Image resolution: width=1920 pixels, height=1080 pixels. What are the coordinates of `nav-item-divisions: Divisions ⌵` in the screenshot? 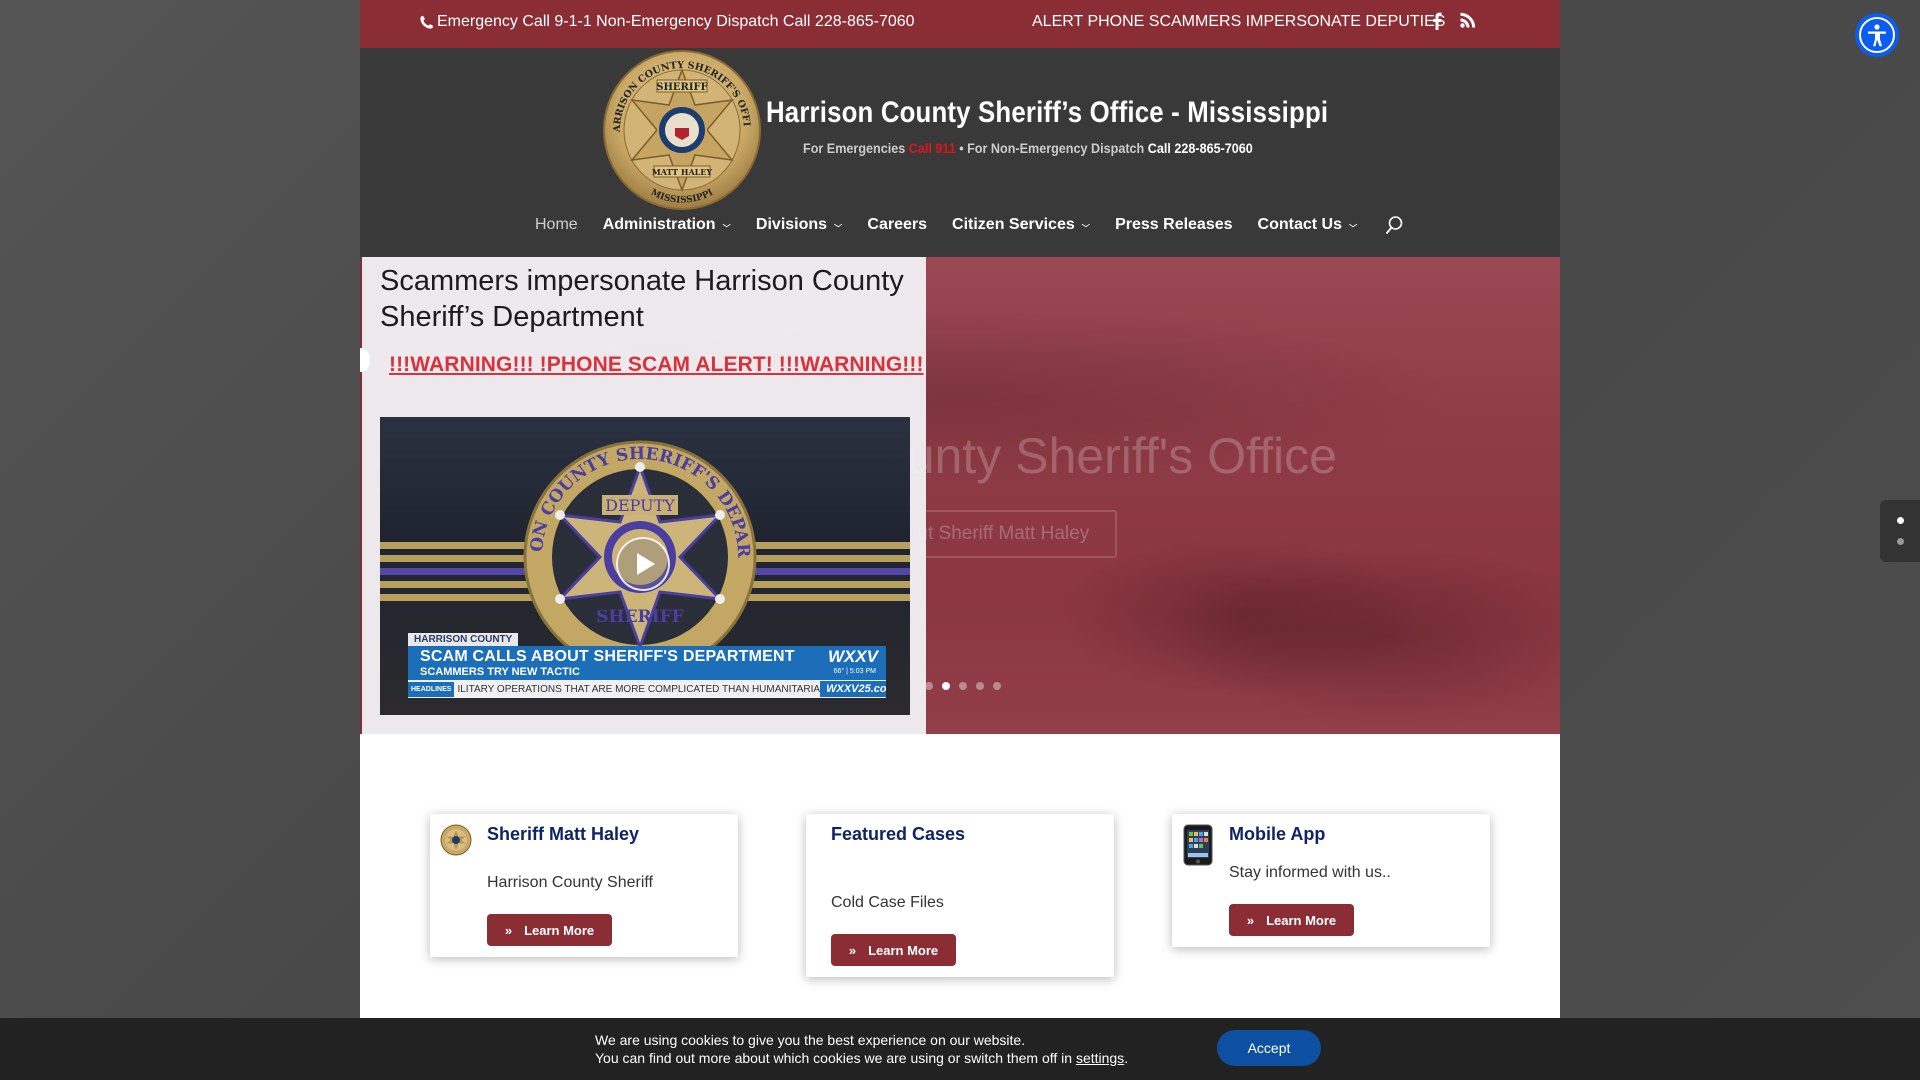 It's located at (799, 225).